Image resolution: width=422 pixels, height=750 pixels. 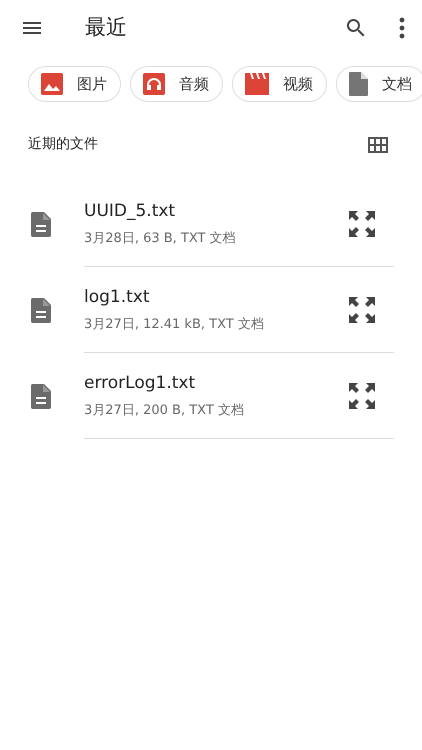 I want to click on clapperboard-icon, so click(x=257, y=84).